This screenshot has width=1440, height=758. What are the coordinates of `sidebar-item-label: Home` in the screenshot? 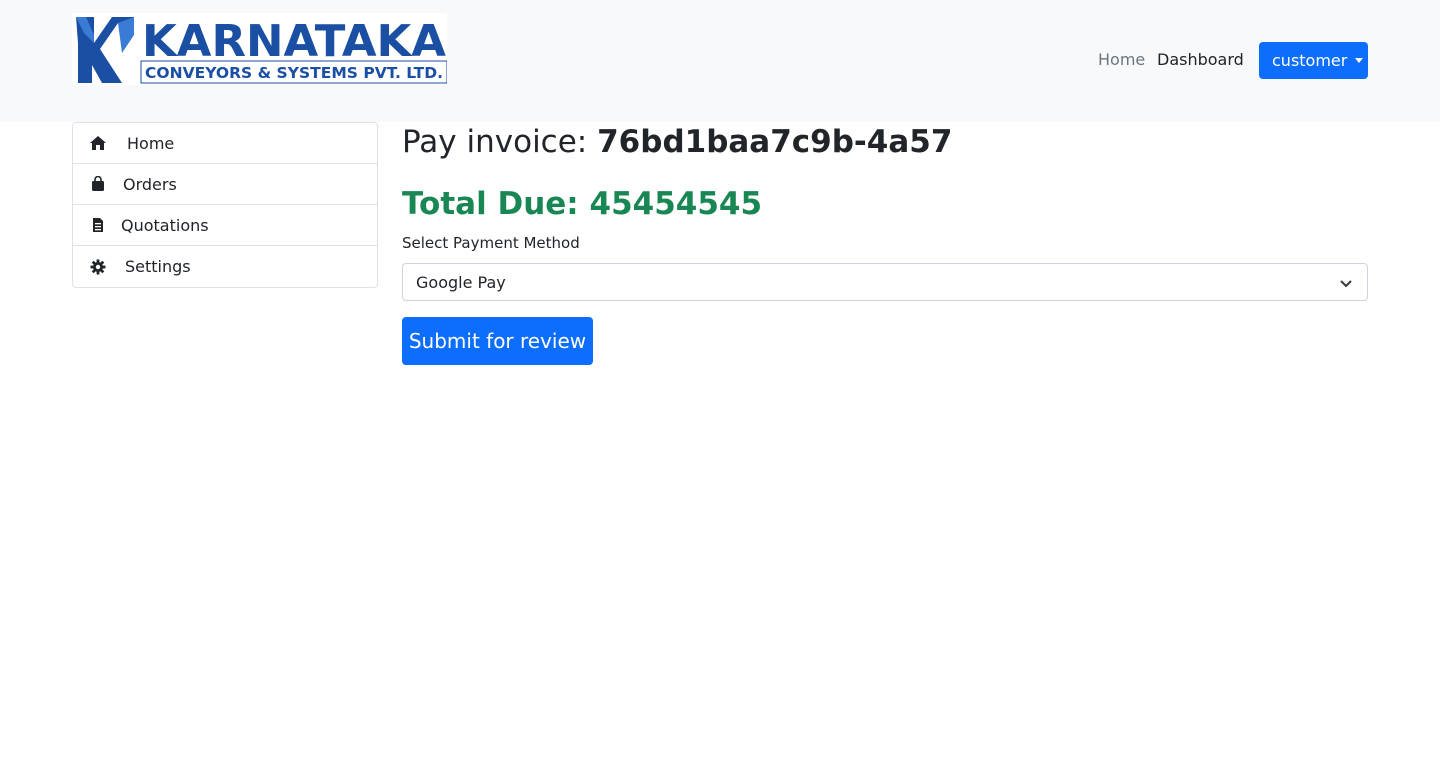 It's located at (151, 143).